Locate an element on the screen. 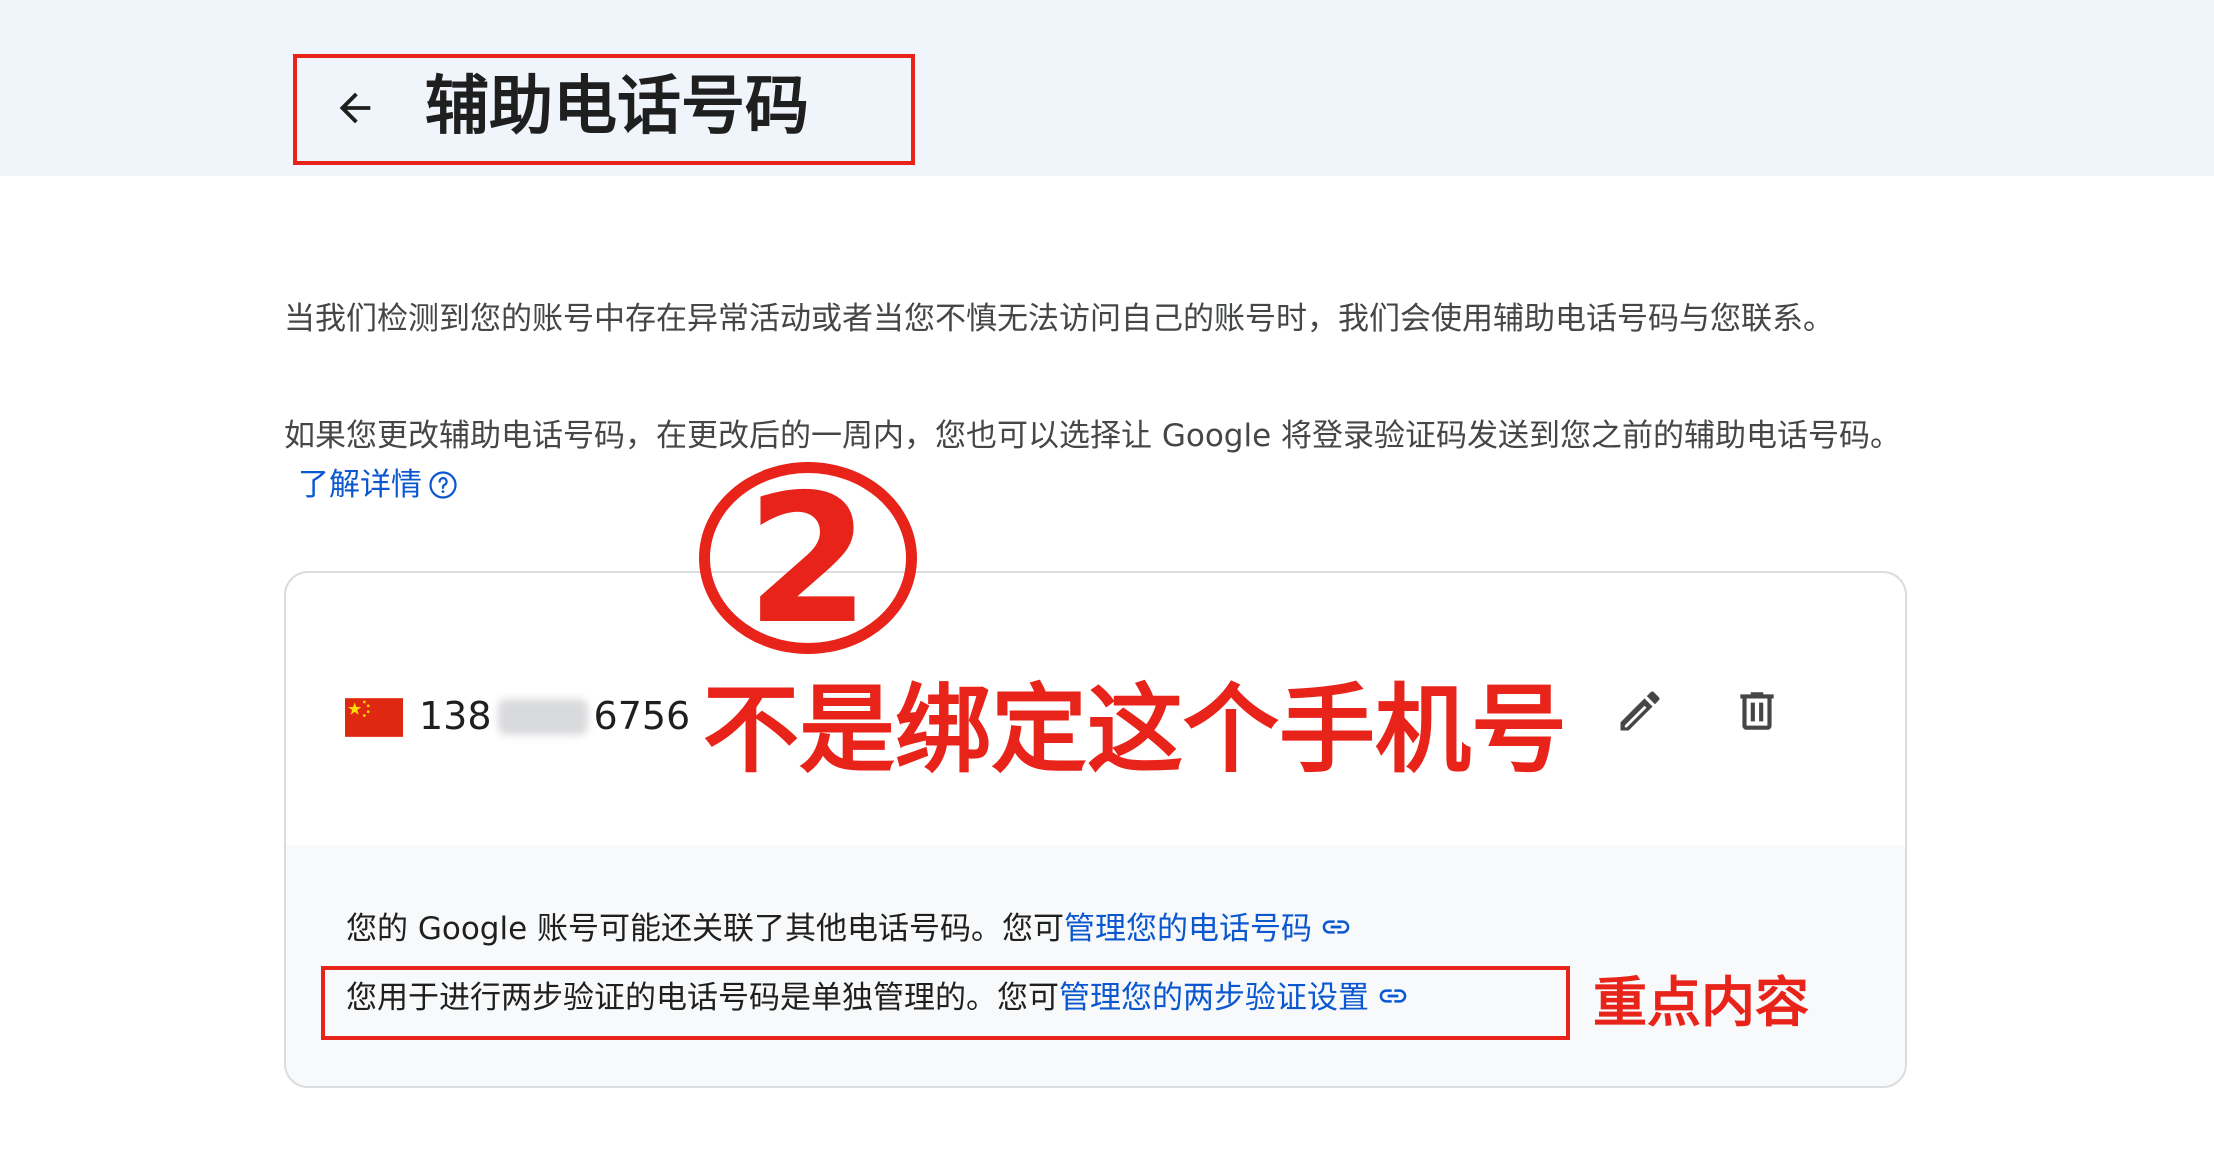 This screenshot has height=1162, width=2214. trash-icon is located at coordinates (1757, 711).